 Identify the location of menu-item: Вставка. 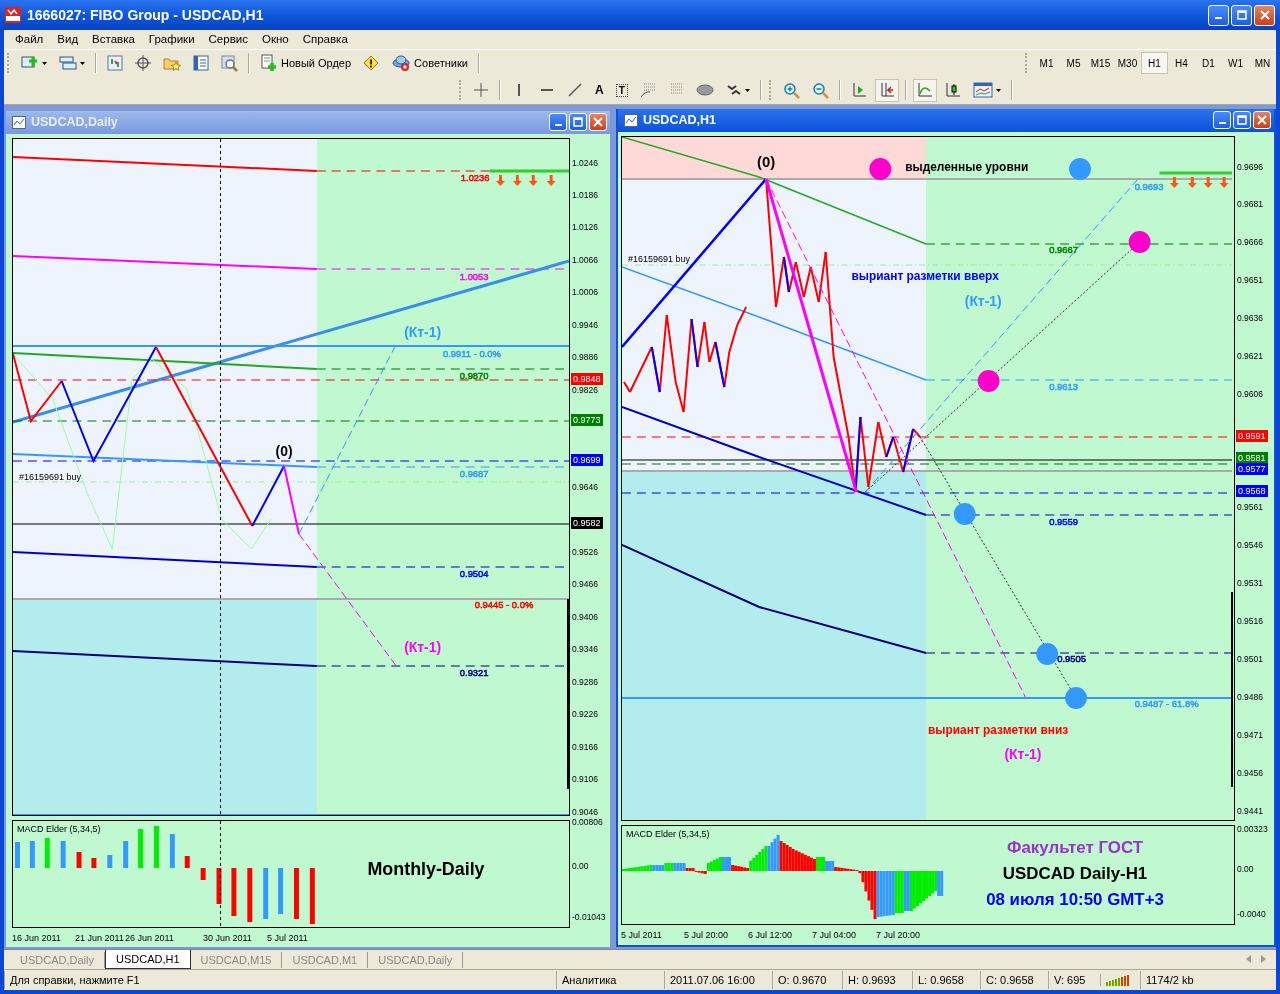
(113, 39).